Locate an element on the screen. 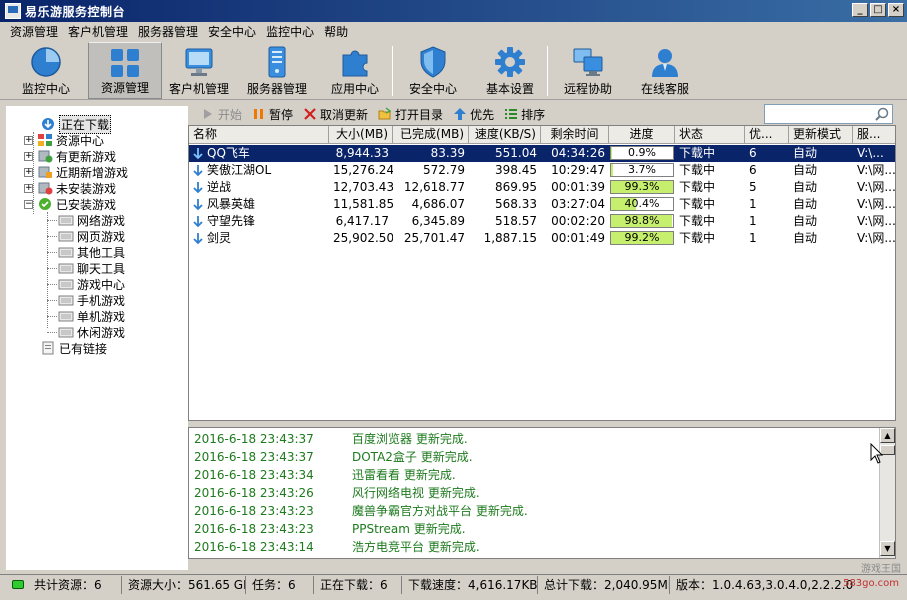 The height and width of the screenshot is (600, 907). cell-done: 25,701.47 is located at coordinates (434, 238).